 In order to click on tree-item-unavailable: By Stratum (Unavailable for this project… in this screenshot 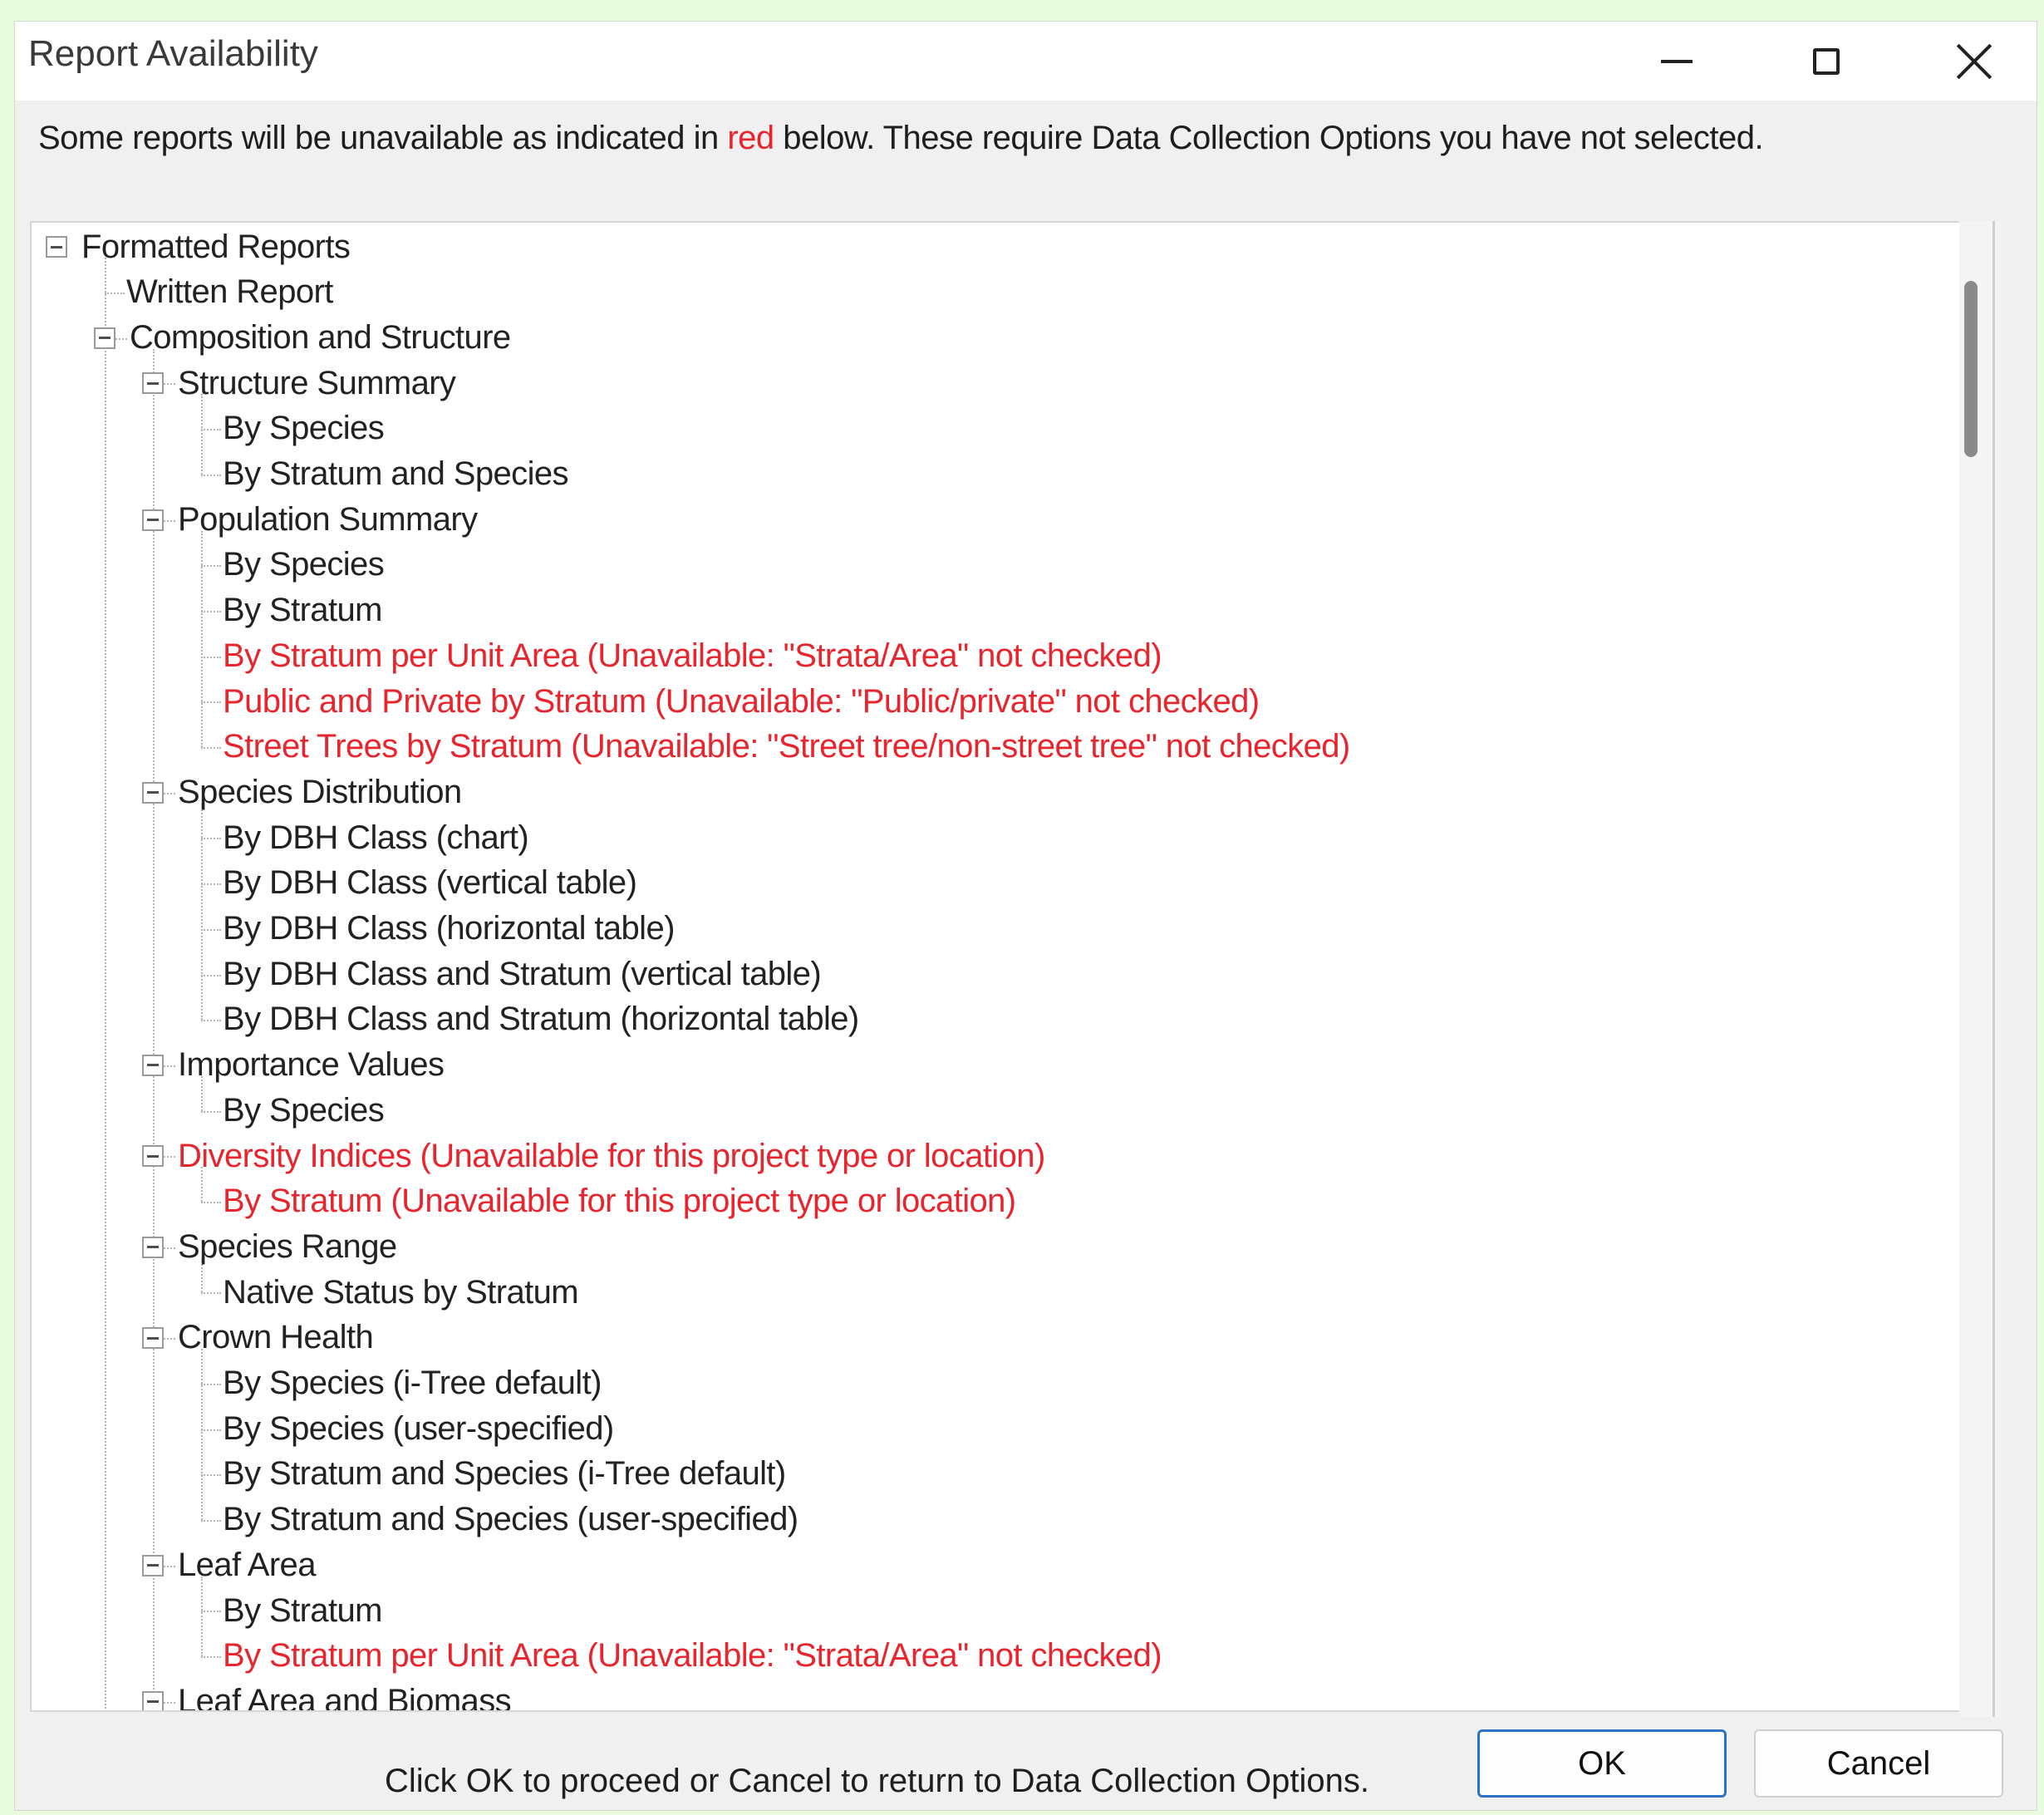, I will do `click(619, 1202)`.